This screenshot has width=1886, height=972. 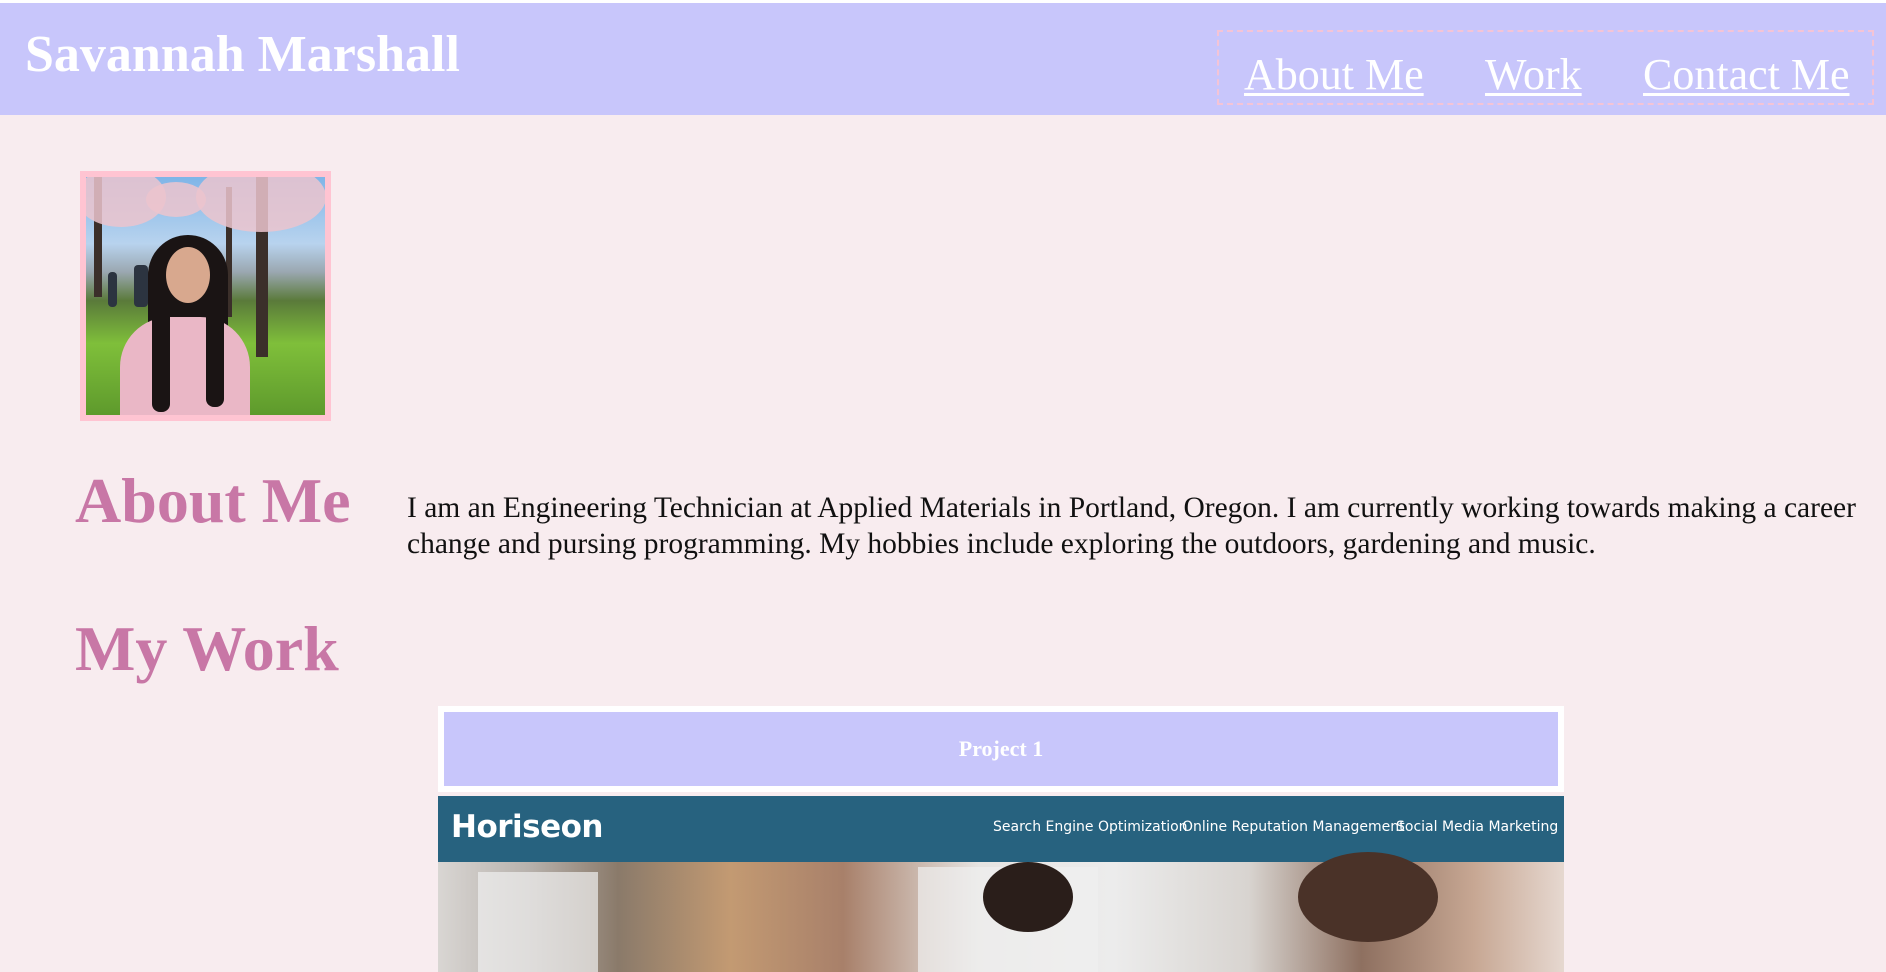 I want to click on project-label-banner: Project 1, so click(x=1001, y=749).